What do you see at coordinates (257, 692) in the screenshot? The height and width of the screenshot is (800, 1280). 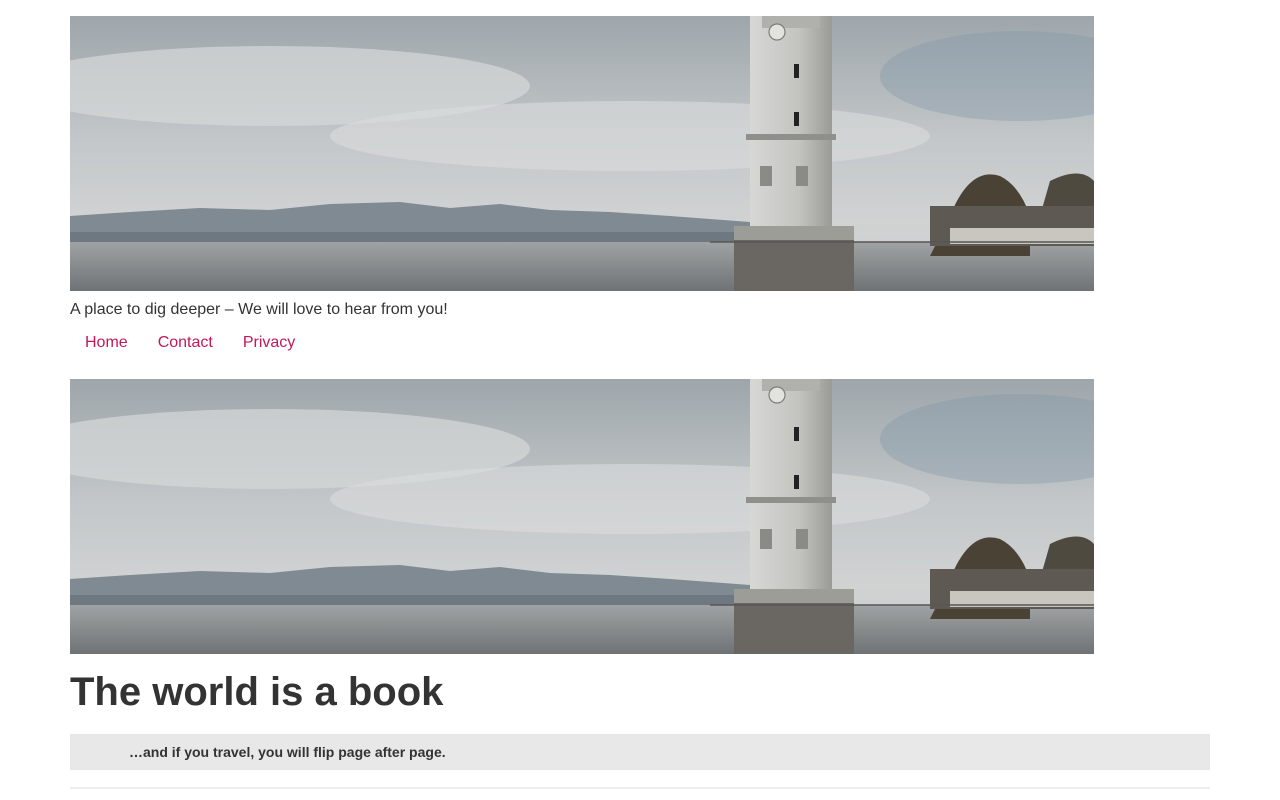 I see `post-title: The world is a book` at bounding box center [257, 692].